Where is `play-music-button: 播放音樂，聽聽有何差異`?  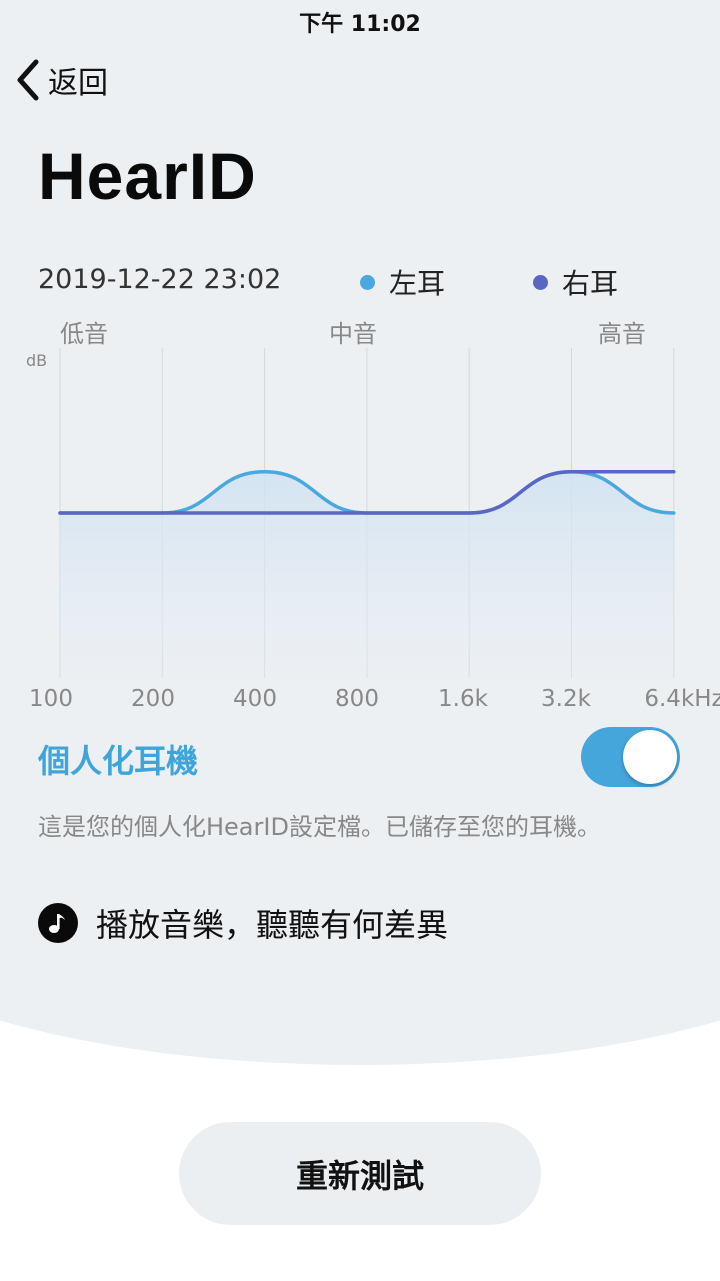
play-music-button: 播放音樂，聽聽有何差異 is located at coordinates (243, 923).